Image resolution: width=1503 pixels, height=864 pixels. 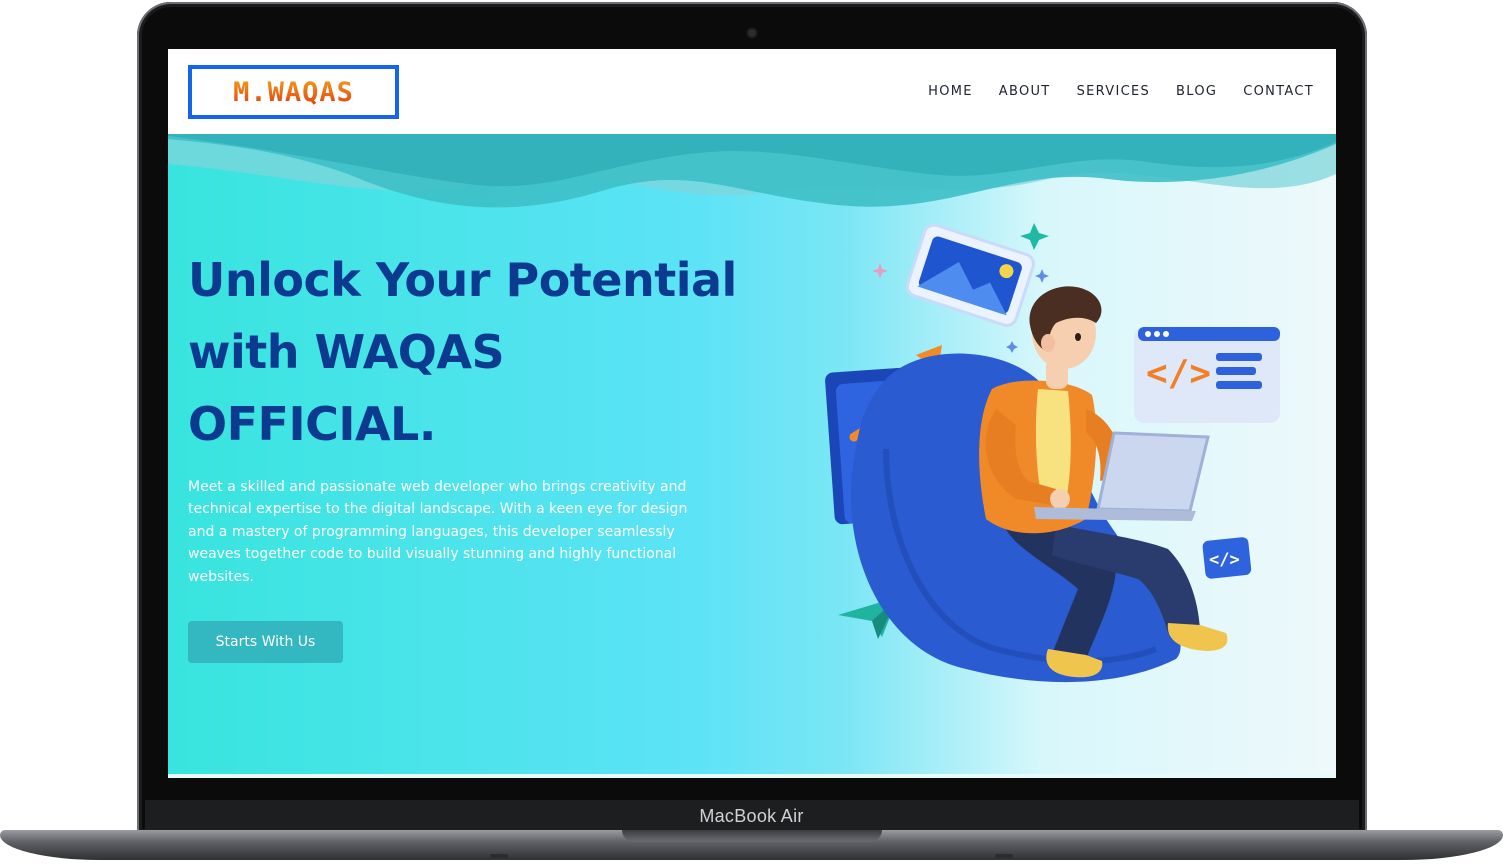 What do you see at coordinates (752, 33) in the screenshot?
I see `webcam` at bounding box center [752, 33].